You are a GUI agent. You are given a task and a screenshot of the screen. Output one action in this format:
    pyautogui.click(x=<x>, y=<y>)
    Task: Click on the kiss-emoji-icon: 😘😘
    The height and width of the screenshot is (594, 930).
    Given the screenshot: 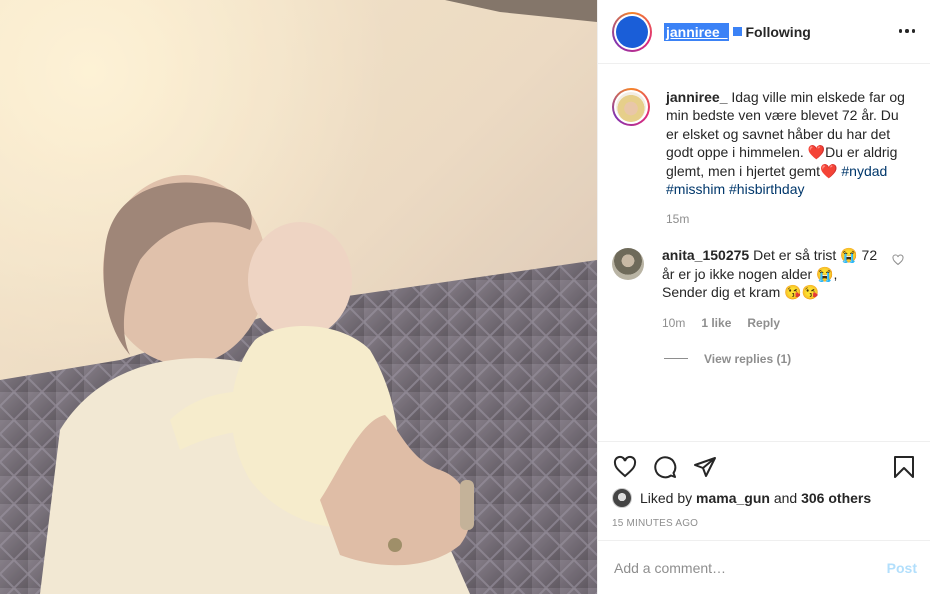 What is the action you would take?
    pyautogui.click(x=802, y=292)
    